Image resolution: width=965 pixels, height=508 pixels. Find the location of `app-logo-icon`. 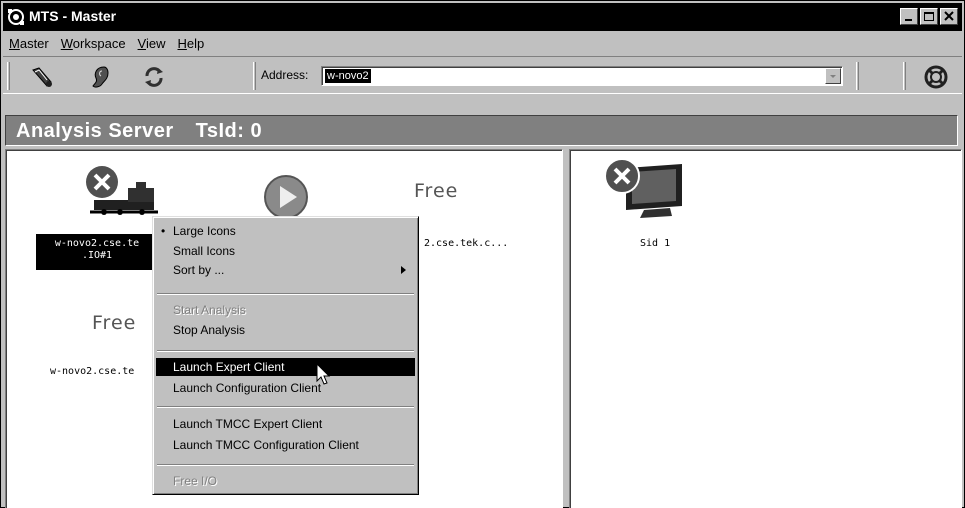

app-logo-icon is located at coordinates (16, 17).